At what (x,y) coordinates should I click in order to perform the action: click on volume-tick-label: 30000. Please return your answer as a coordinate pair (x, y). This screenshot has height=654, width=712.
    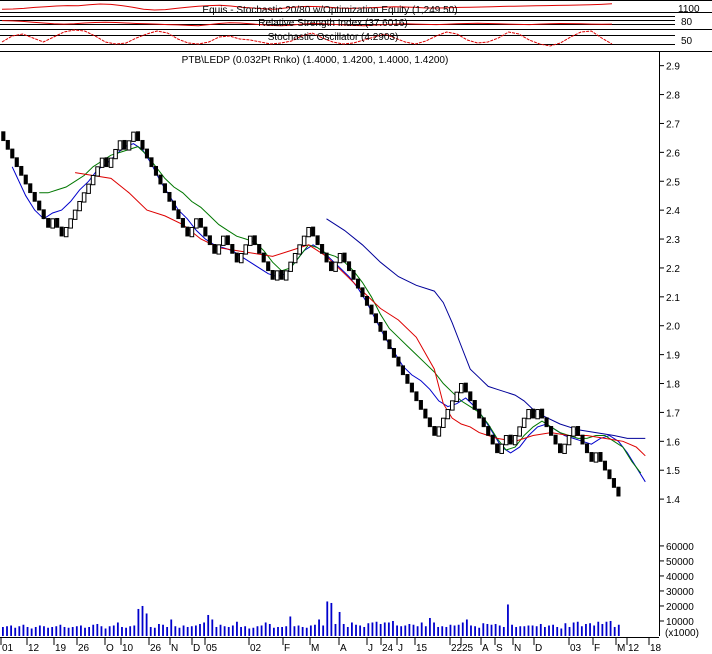
    Looking at the image, I should click on (680, 592).